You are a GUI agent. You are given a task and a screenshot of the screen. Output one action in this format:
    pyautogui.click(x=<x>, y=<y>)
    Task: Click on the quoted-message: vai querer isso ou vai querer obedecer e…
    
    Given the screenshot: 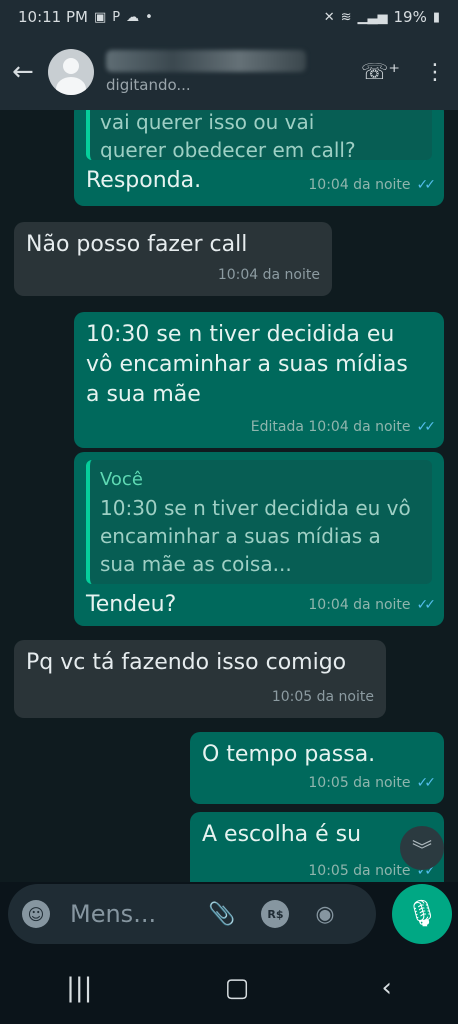 What is the action you would take?
    pyautogui.click(x=259, y=135)
    